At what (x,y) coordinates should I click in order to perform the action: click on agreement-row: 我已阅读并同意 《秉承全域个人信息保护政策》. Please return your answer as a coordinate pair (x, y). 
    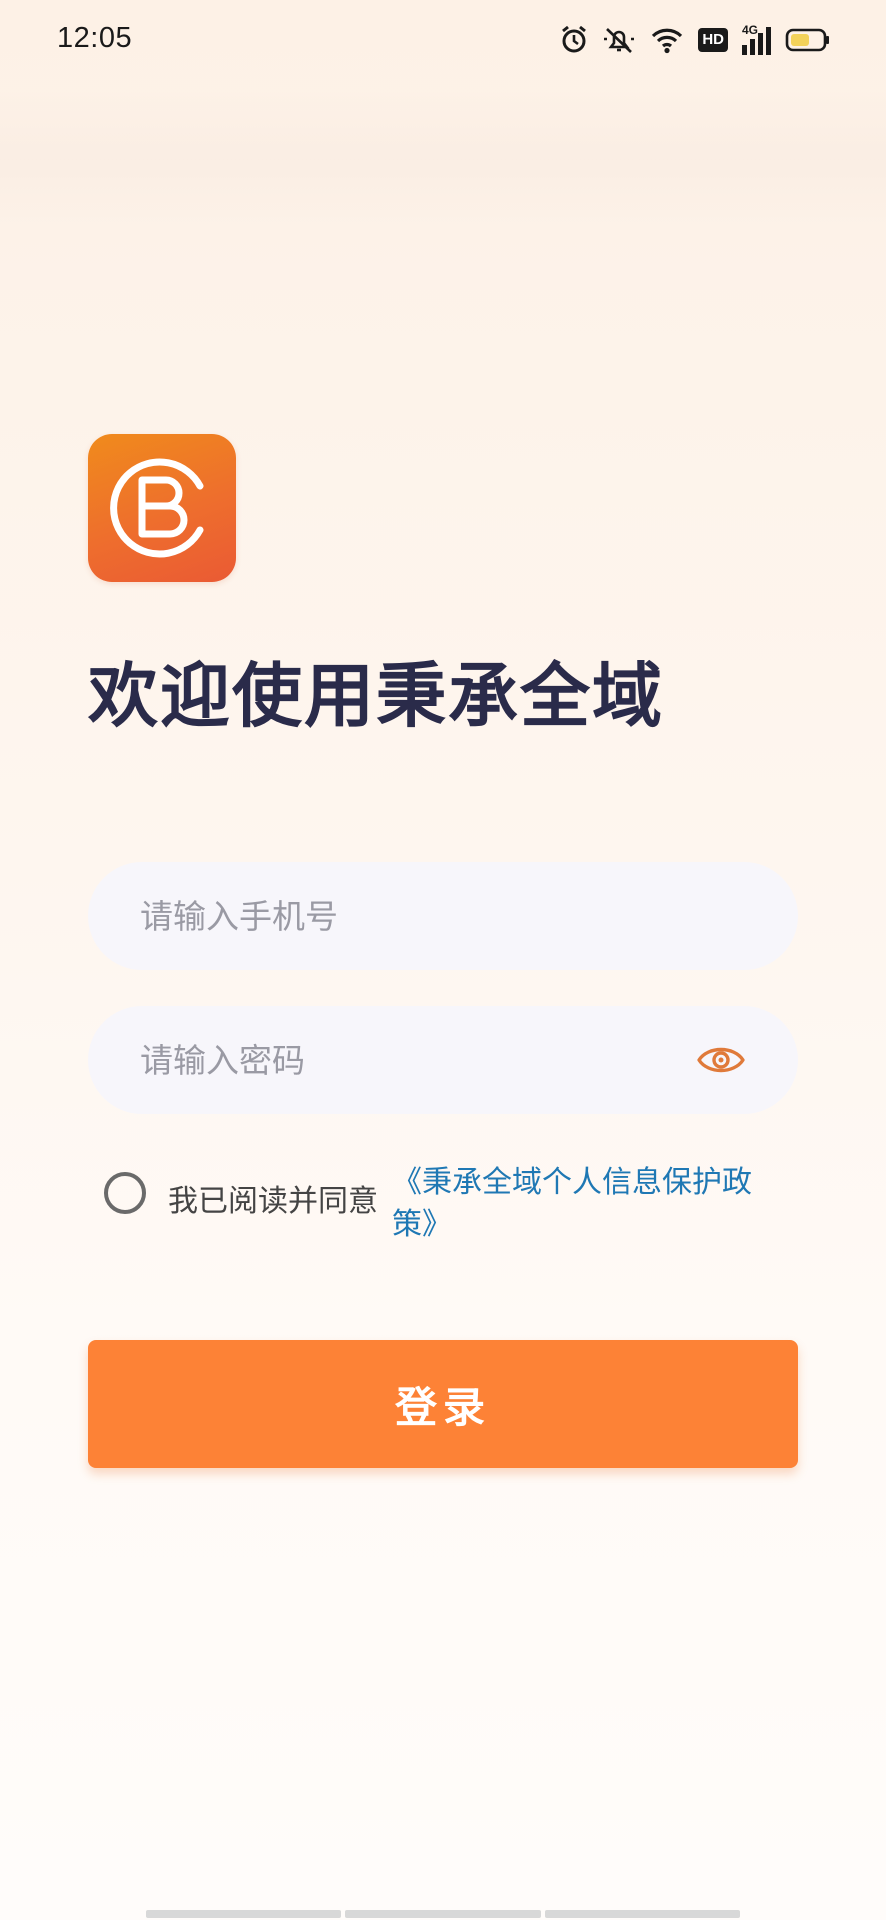
    Looking at the image, I should click on (450, 1202).